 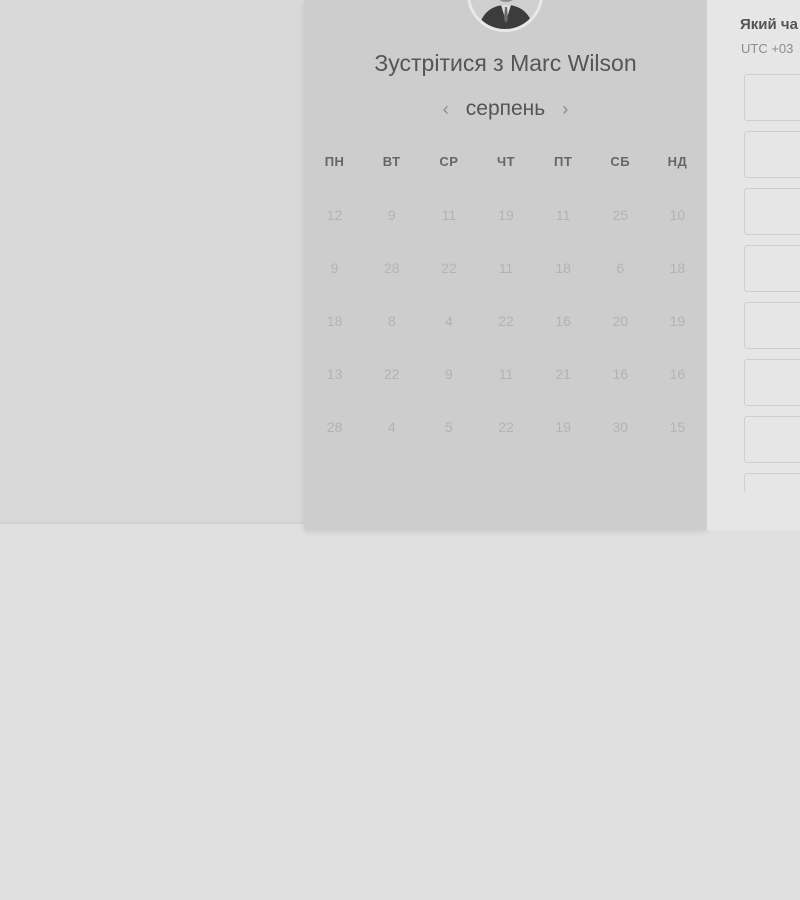 I want to click on weekday-label: СР, so click(x=449, y=161).